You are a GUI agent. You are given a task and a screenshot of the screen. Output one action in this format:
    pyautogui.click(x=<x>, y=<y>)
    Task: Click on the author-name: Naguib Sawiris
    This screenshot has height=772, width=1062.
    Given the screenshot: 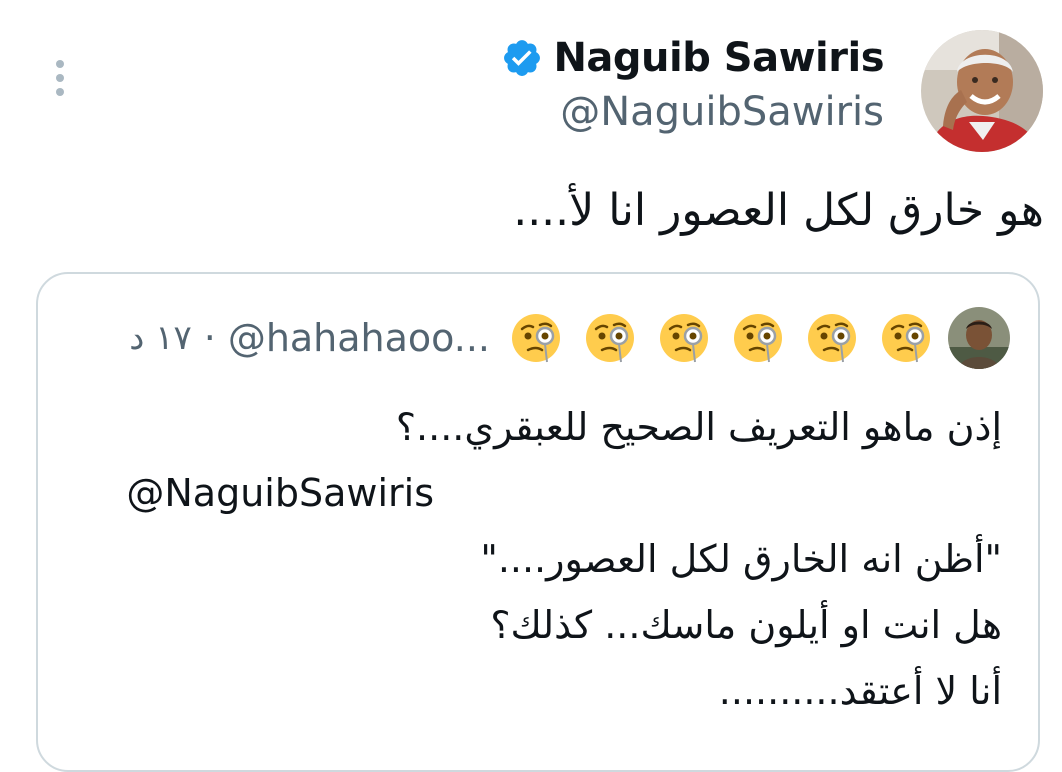 What is the action you would take?
    pyautogui.click(x=718, y=58)
    